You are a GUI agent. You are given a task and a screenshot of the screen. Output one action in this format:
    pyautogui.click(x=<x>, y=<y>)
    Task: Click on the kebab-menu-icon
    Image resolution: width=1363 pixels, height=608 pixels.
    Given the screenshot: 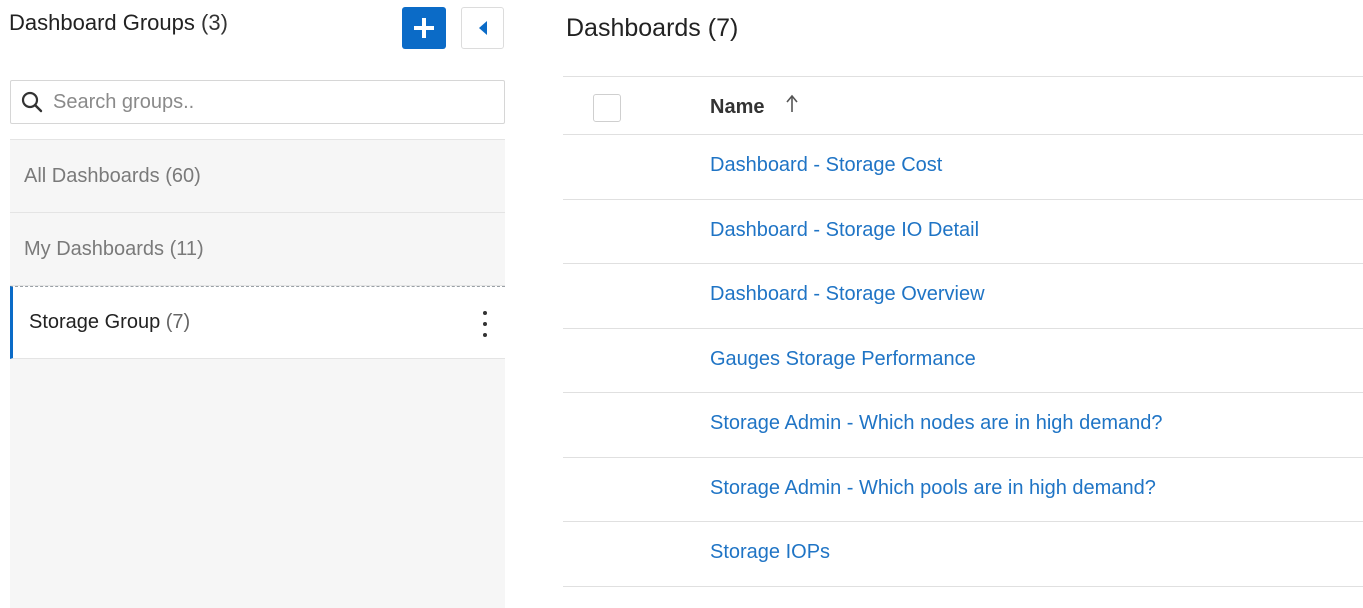 What is the action you would take?
    pyautogui.click(x=485, y=324)
    